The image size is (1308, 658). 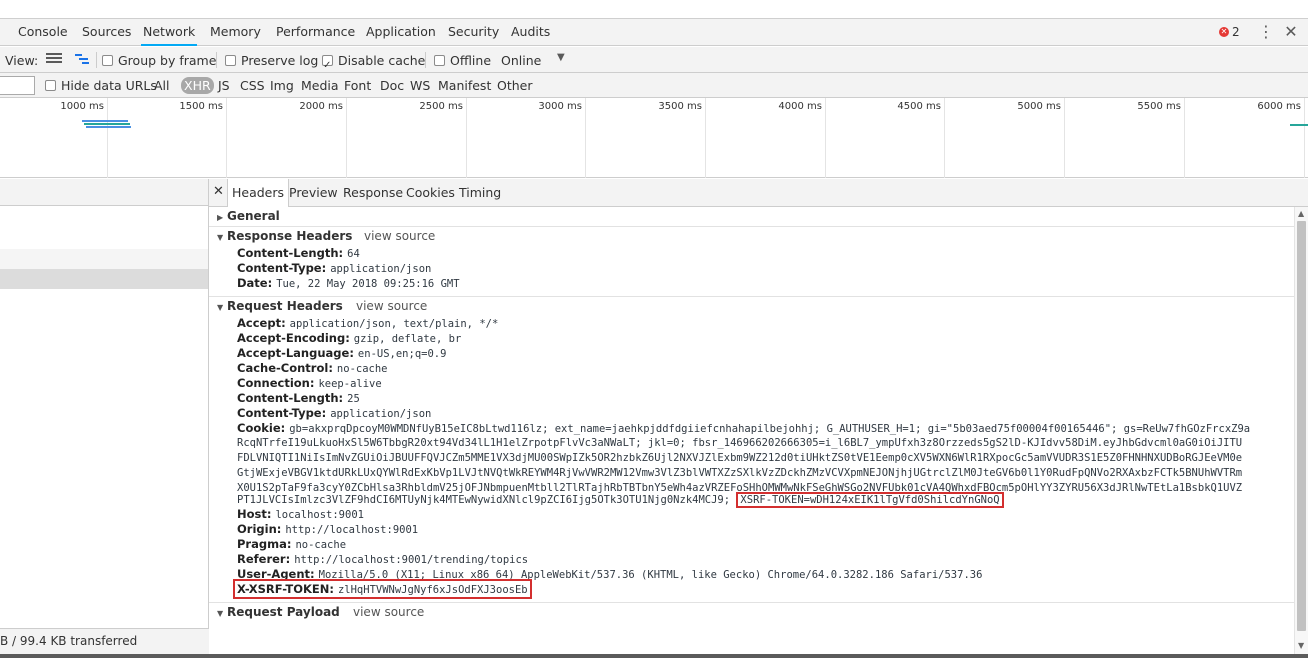 I want to click on filter-type-font: Font, so click(x=357, y=85).